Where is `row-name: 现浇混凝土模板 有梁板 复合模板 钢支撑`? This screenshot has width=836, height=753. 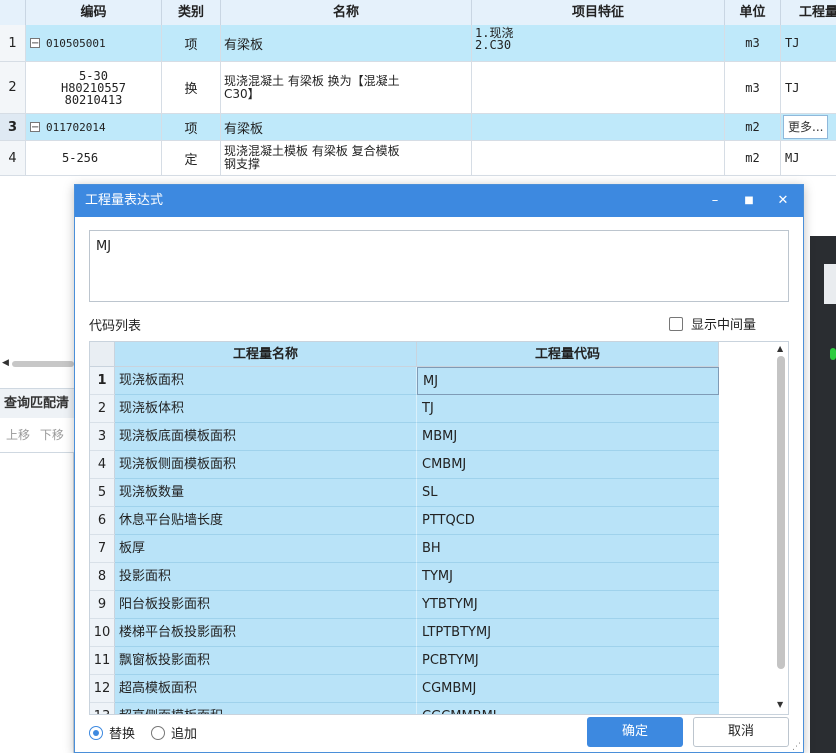 row-name: 现浇混凝土模板 有梁板 复合模板 钢支撑 is located at coordinates (346, 158).